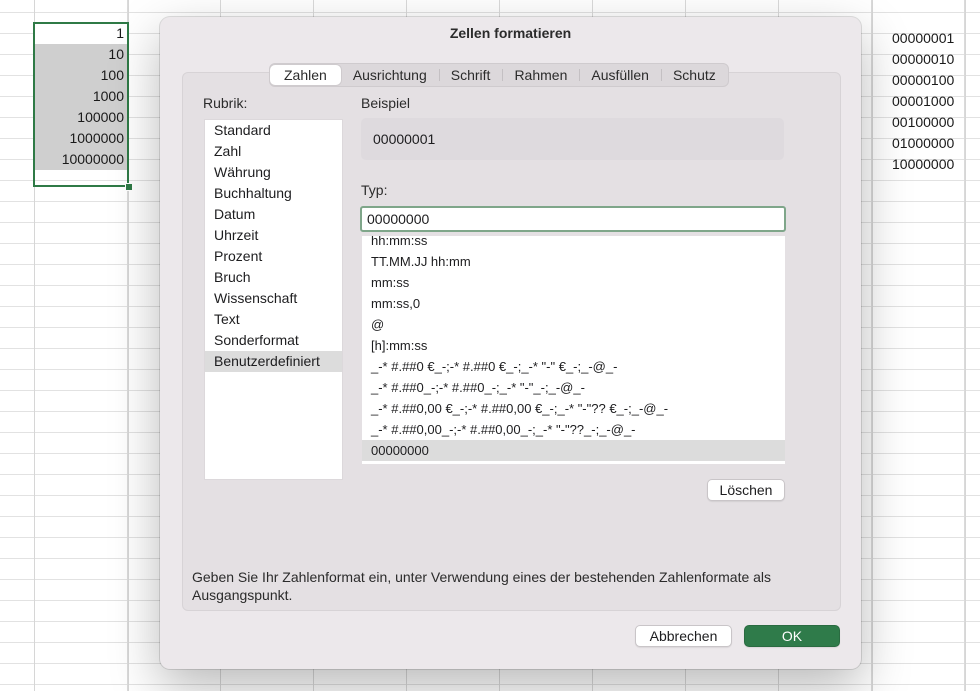 The height and width of the screenshot is (691, 980). I want to click on cell-result-4: 00001000, so click(926, 101).